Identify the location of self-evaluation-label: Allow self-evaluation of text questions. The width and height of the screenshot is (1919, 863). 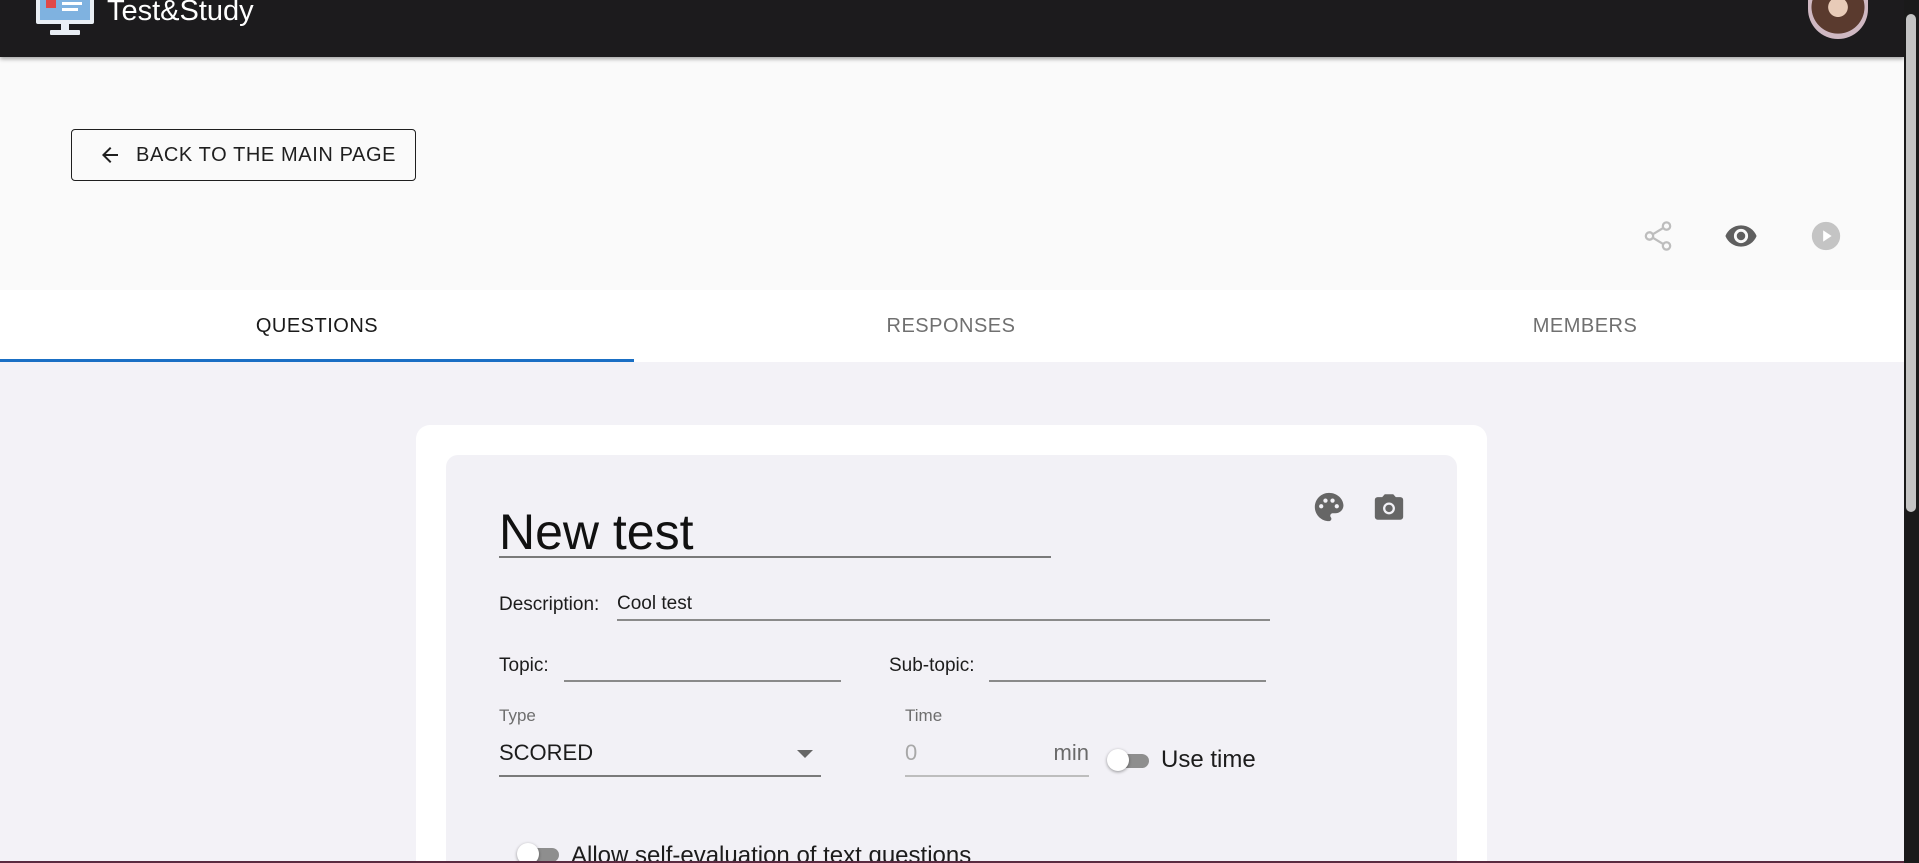
(771, 852).